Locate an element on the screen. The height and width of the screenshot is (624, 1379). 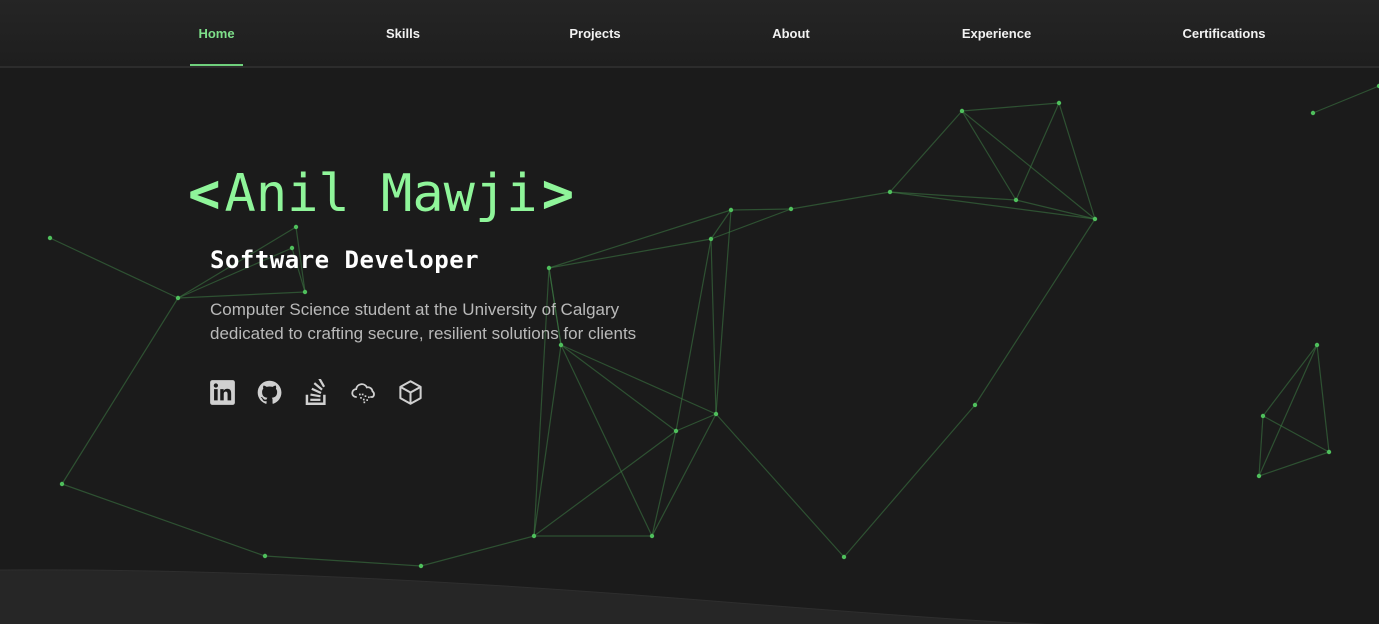
github-link is located at coordinates (269, 392).